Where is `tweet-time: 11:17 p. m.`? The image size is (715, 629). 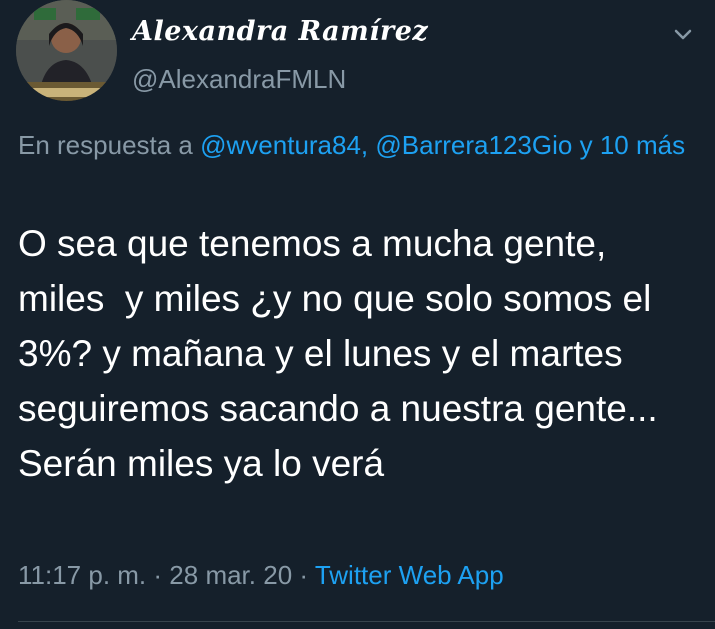 tweet-time: 11:17 p. m. is located at coordinates (82, 575).